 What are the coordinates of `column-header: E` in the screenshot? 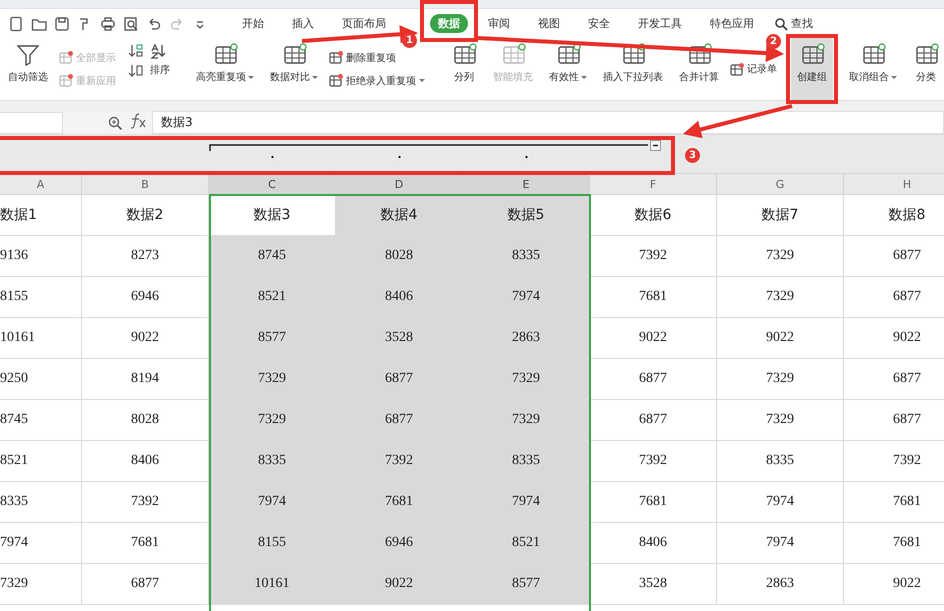 It's located at (526, 184).